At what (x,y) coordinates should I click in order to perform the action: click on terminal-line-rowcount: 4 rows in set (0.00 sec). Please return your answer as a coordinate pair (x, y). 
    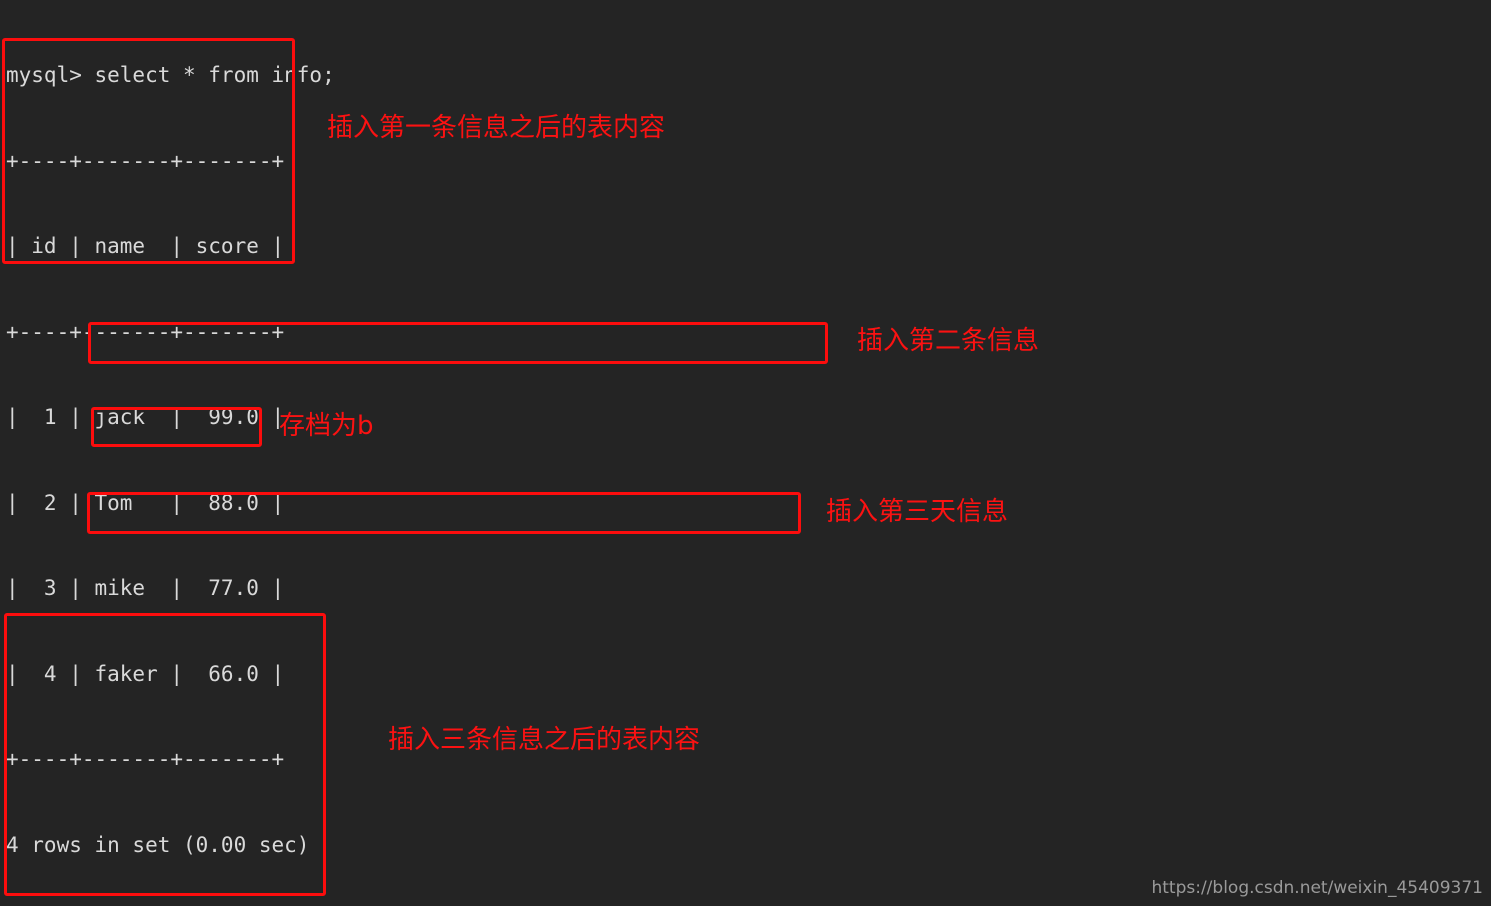
    Looking at the image, I should click on (158, 844).